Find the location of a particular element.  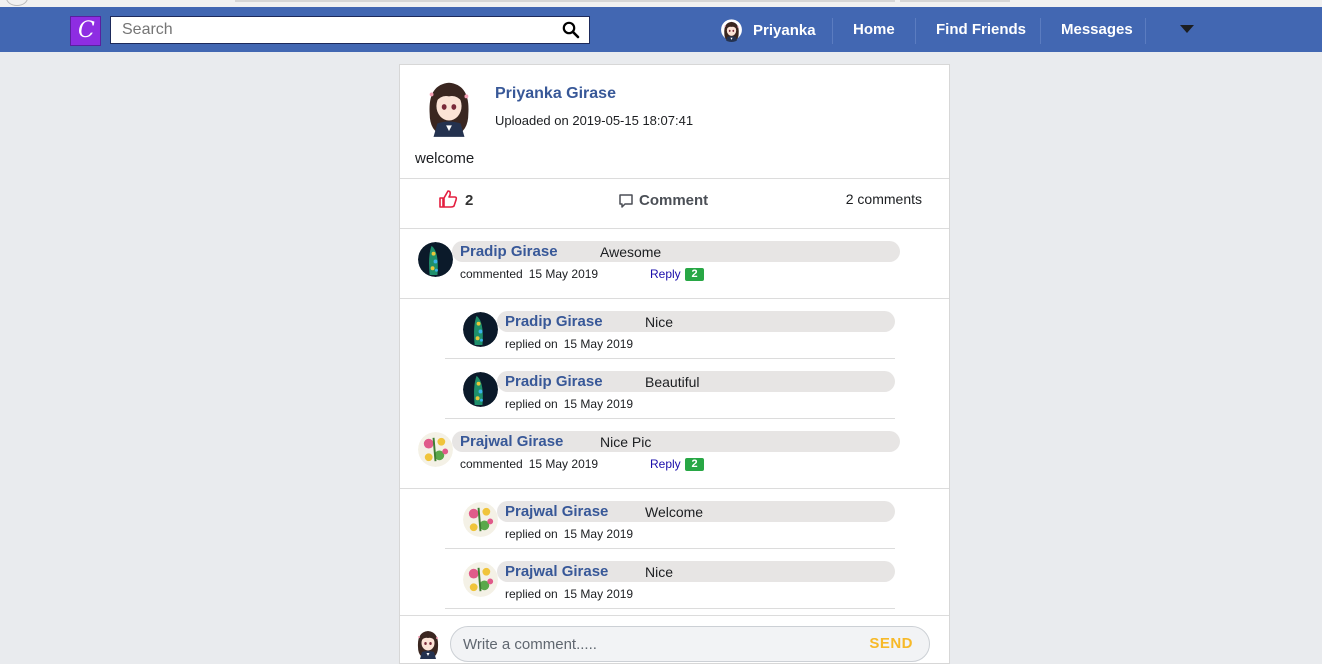

comment-icon is located at coordinates (626, 200).